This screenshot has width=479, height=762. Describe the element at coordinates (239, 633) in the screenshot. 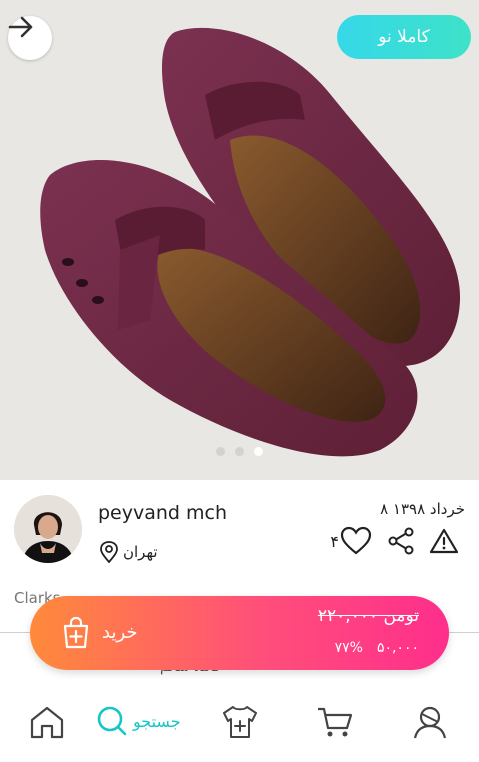

I see `buy-bar: خرید ۲۲۰,۰۰۰ تومن ۷۷% ۵۰,۰۰۰` at that location.